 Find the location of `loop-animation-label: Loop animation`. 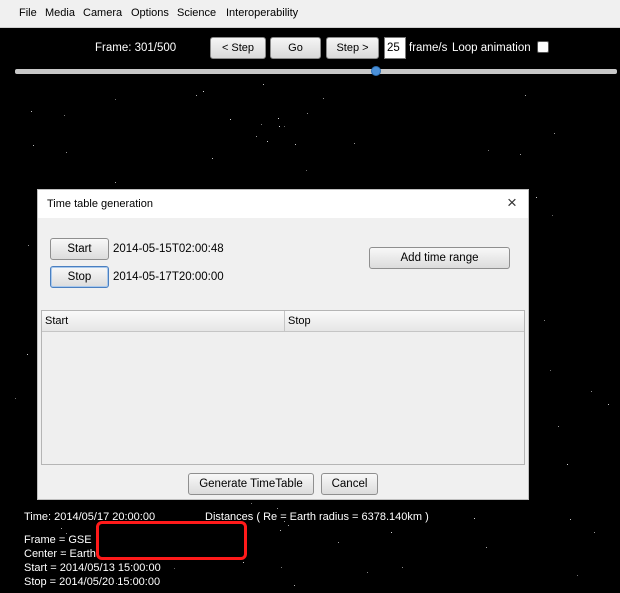

loop-animation-label: Loop animation is located at coordinates (491, 48).